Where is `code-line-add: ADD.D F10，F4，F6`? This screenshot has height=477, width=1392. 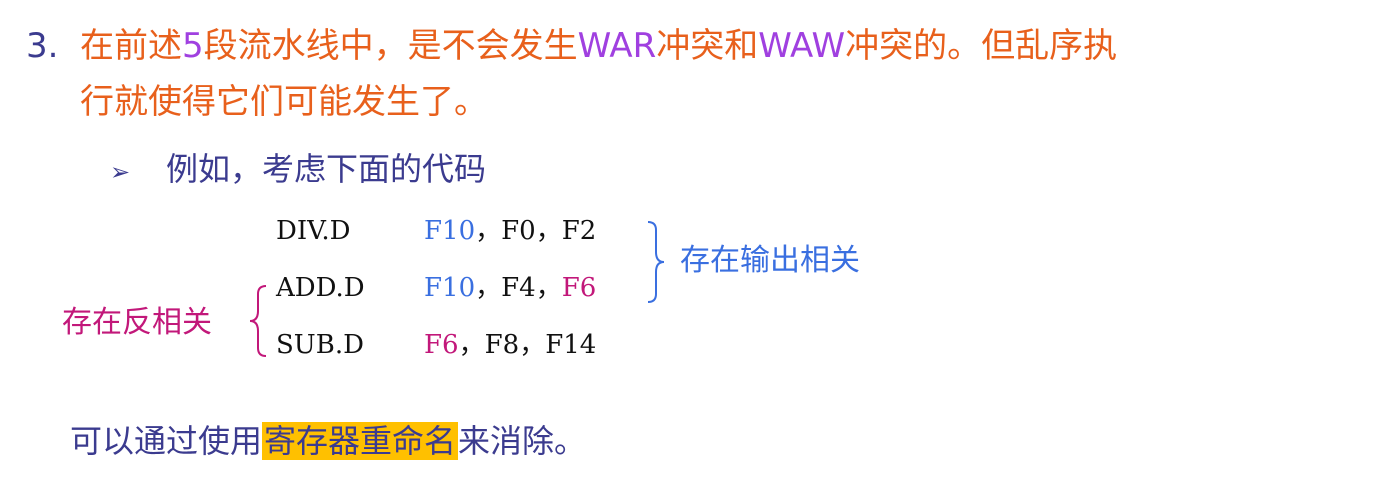 code-line-add: ADD.D F10，F4，F6 is located at coordinates (436, 288).